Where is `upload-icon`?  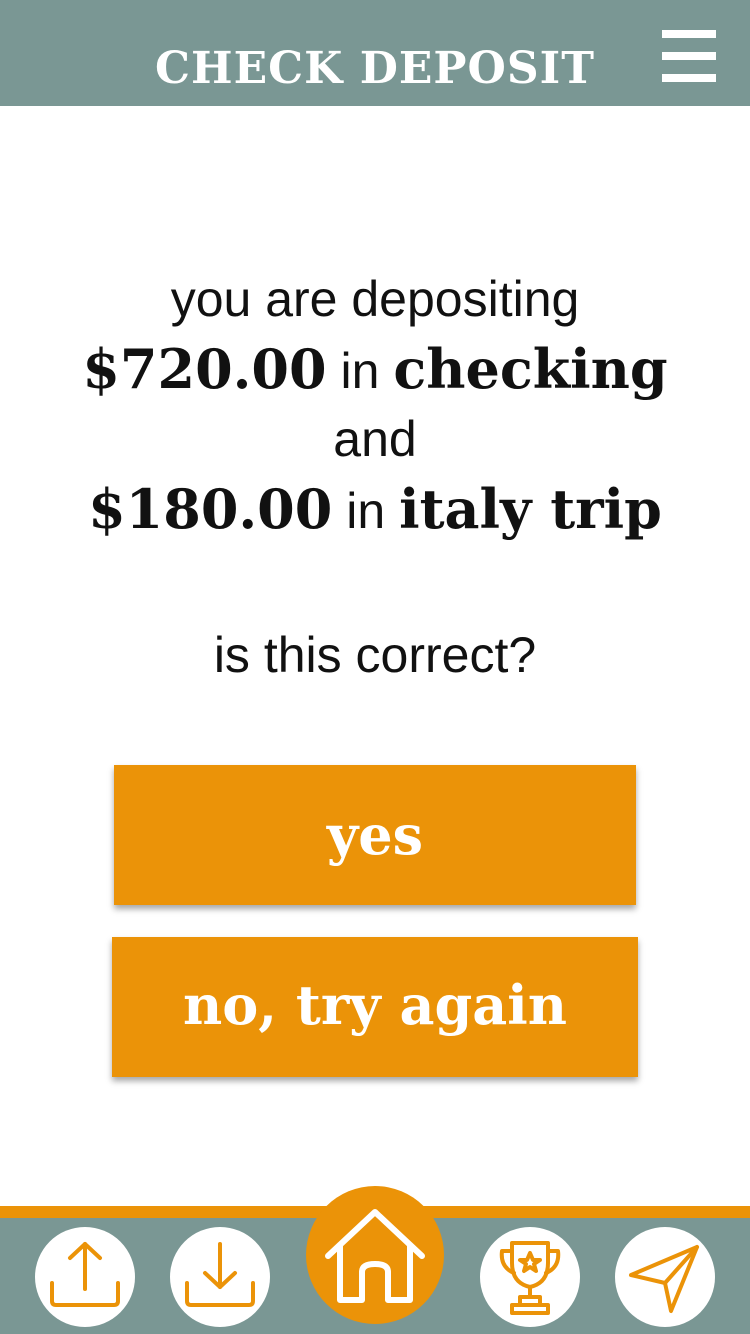 upload-icon is located at coordinates (85, 1274).